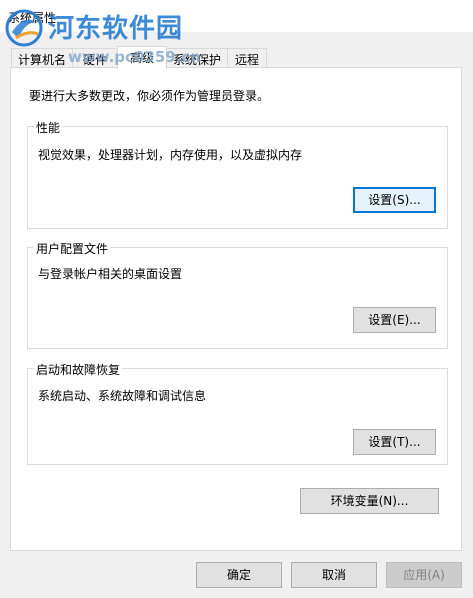 Image resolution: width=473 pixels, height=598 pixels. I want to click on title-bar: 系统属性, so click(236, 16).